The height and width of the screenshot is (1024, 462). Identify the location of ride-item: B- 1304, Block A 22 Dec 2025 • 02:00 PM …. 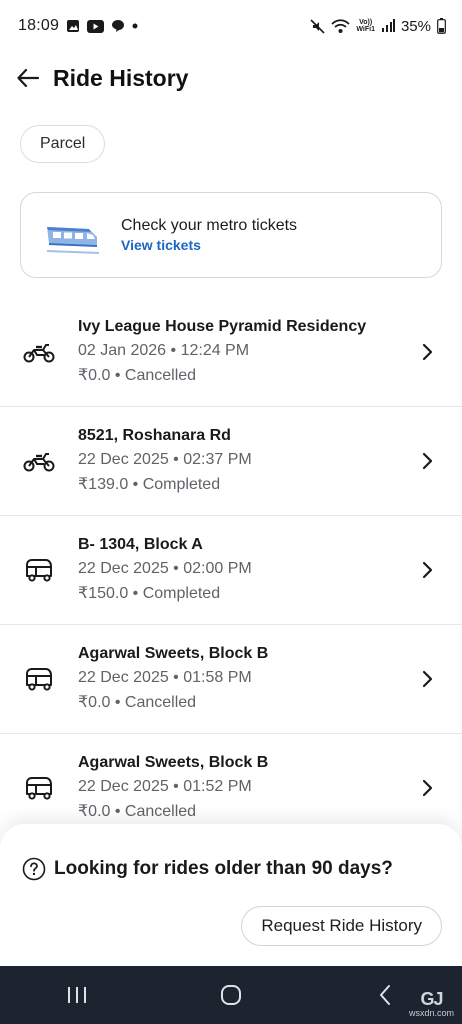
(231, 570).